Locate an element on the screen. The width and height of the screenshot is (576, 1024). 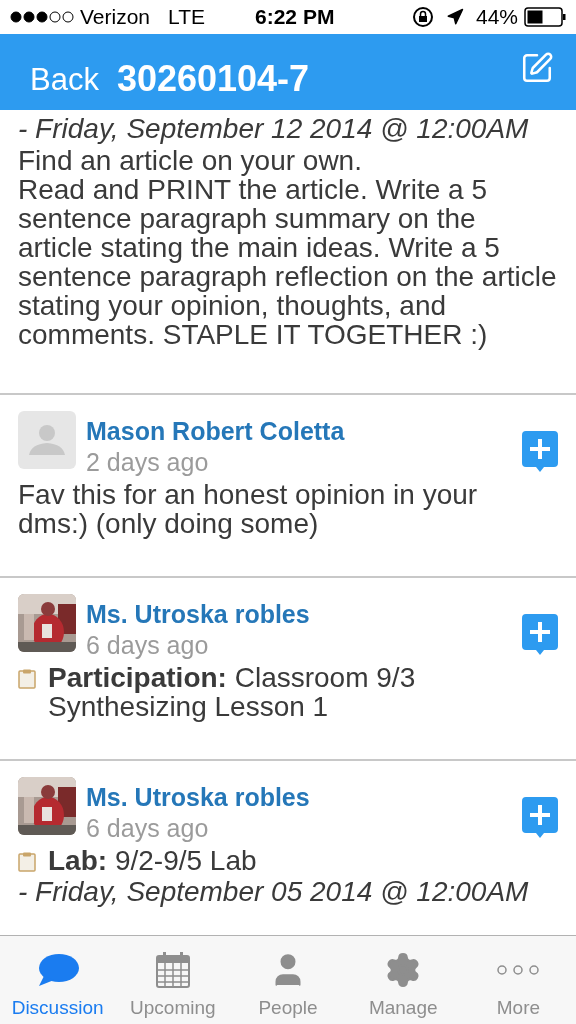
network-type: LTE is located at coordinates (186, 17).